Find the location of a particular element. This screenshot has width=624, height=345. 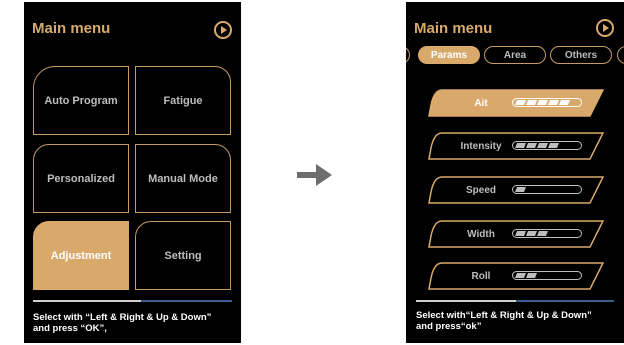

menu-button-adjustment: Adjustment is located at coordinates (81, 255).